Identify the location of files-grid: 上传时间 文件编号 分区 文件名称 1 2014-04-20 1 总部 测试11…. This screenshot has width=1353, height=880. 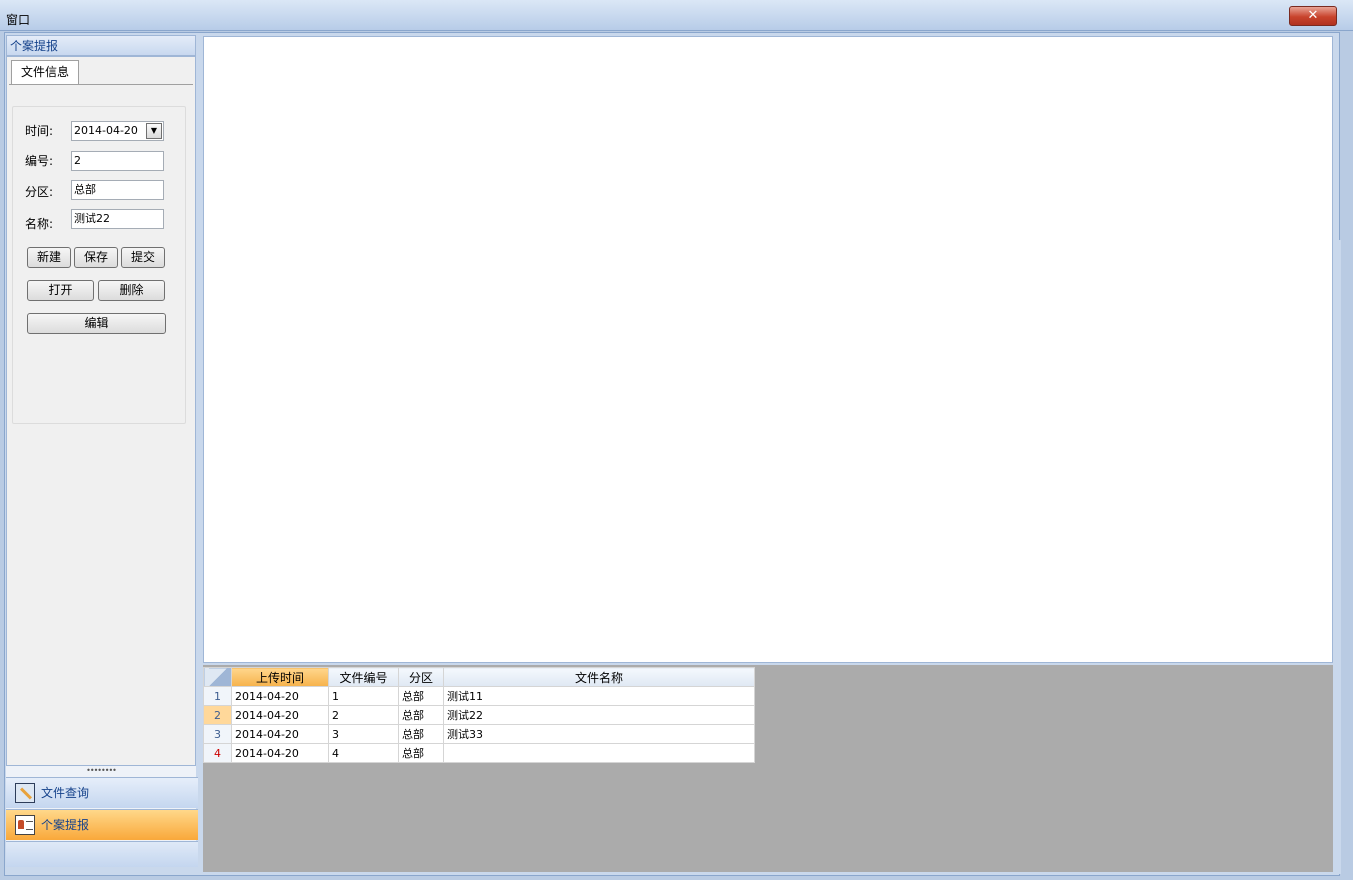
(479, 715).